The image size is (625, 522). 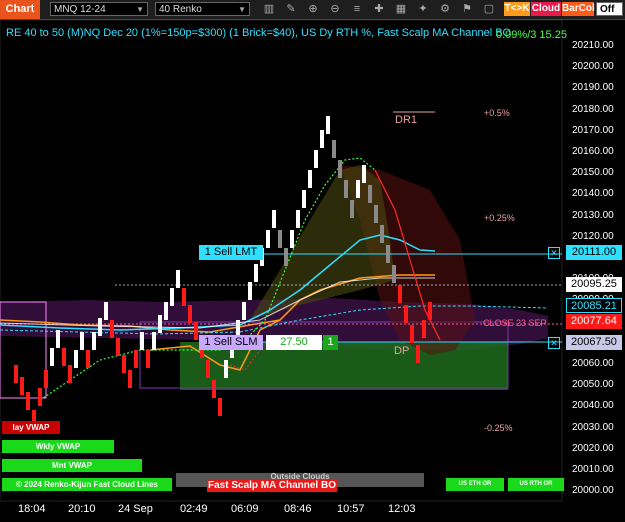 What do you see at coordinates (194, 509) in the screenshot?
I see `x-tick-label: 02:49` at bounding box center [194, 509].